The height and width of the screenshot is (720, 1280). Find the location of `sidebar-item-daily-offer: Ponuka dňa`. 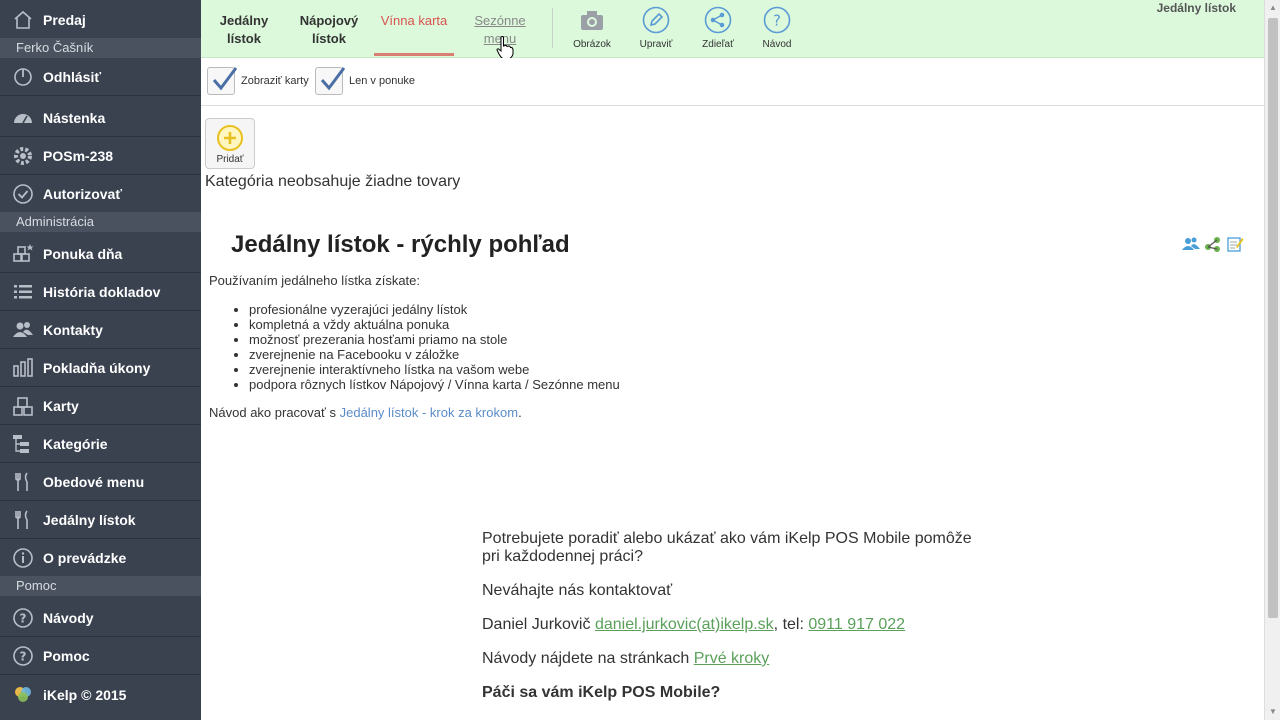

sidebar-item-daily-offer: Ponuka dňa is located at coordinates (100, 254).